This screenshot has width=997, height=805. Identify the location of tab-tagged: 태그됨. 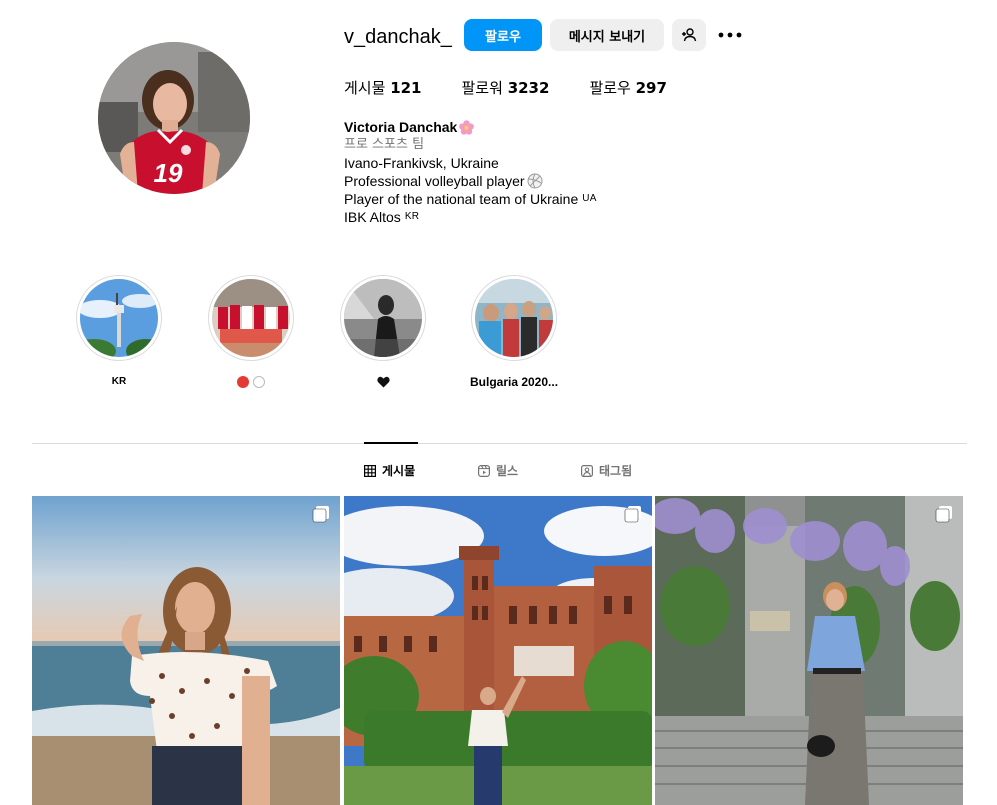
(606, 470).